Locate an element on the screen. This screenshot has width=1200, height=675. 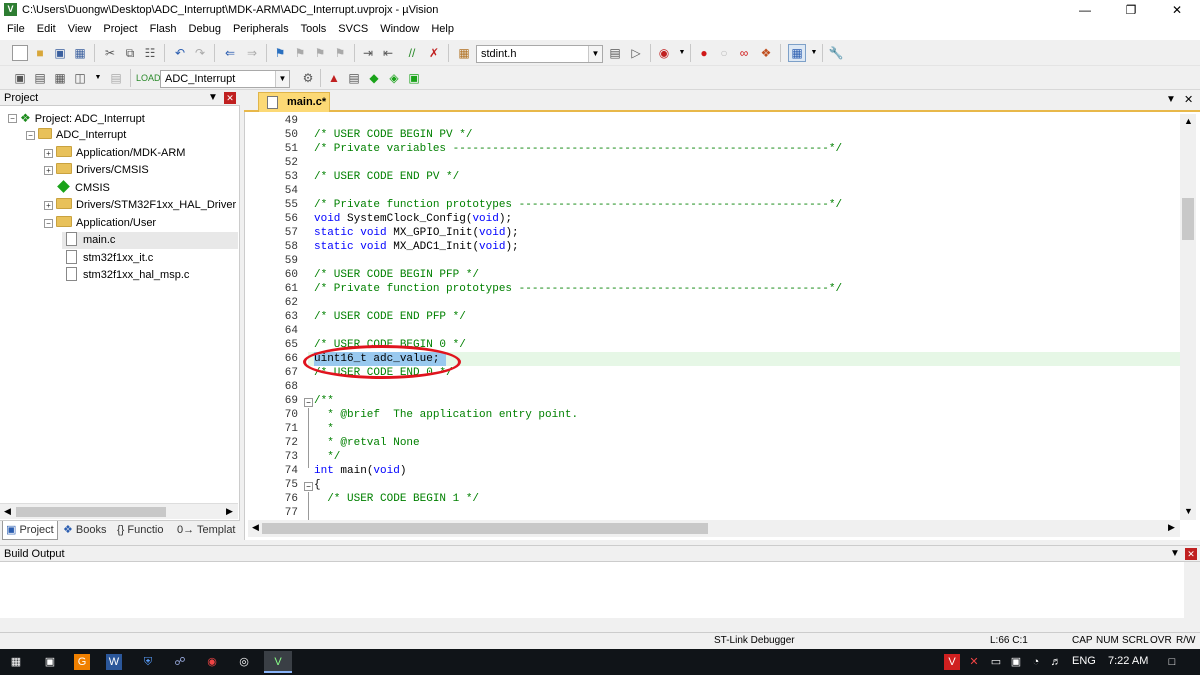
chrome-icon: ◉ is located at coordinates (212, 662).